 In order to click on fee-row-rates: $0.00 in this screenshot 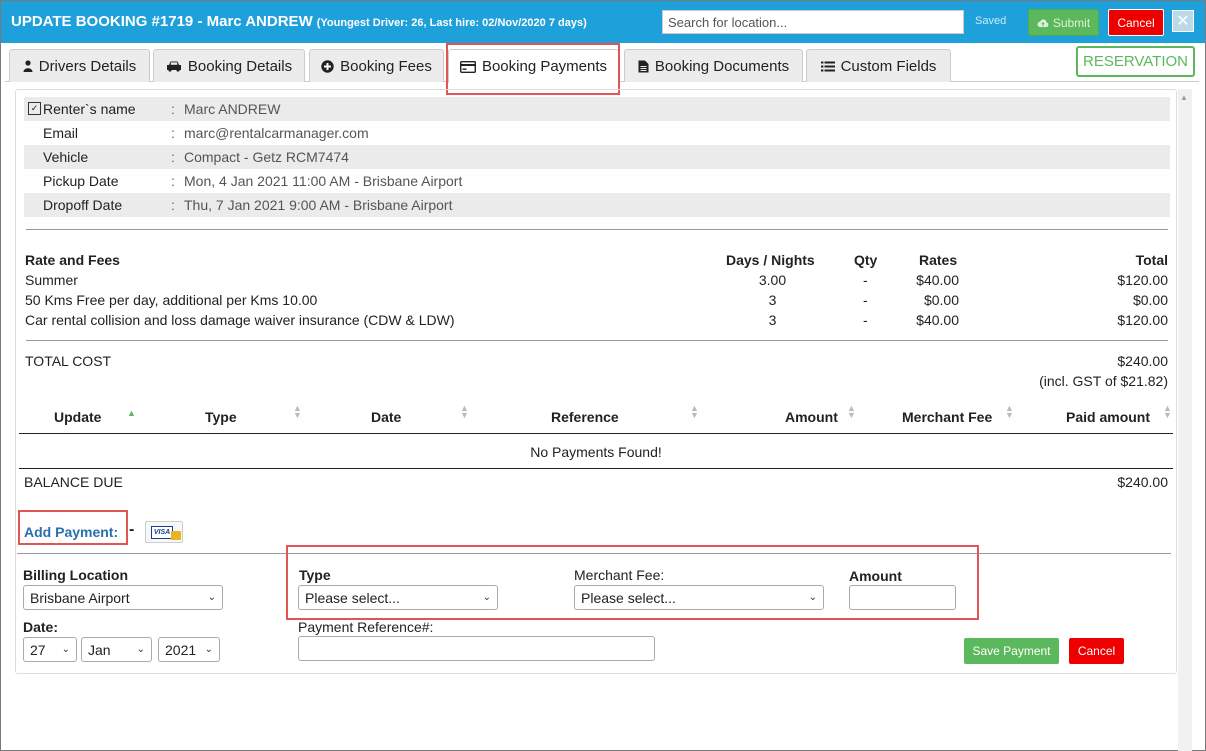, I will do `click(941, 300)`.